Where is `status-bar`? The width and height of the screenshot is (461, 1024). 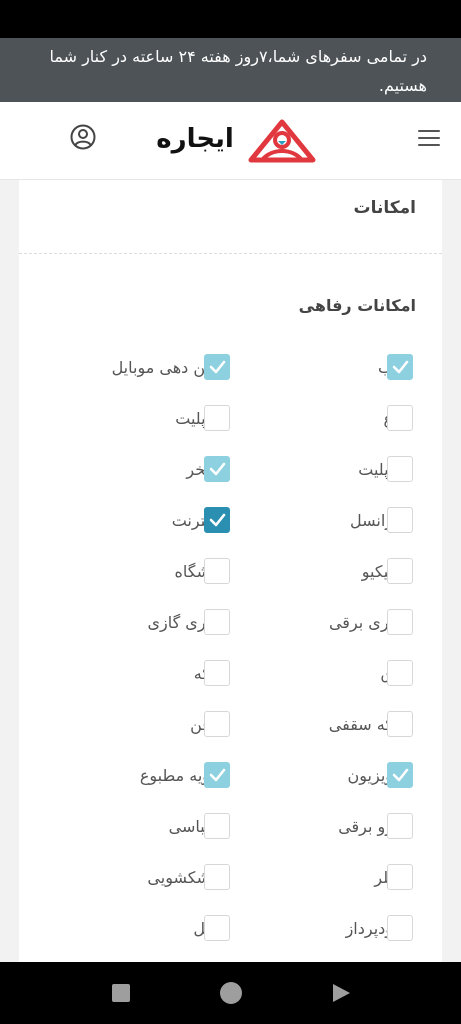
status-bar is located at coordinates (230, 19).